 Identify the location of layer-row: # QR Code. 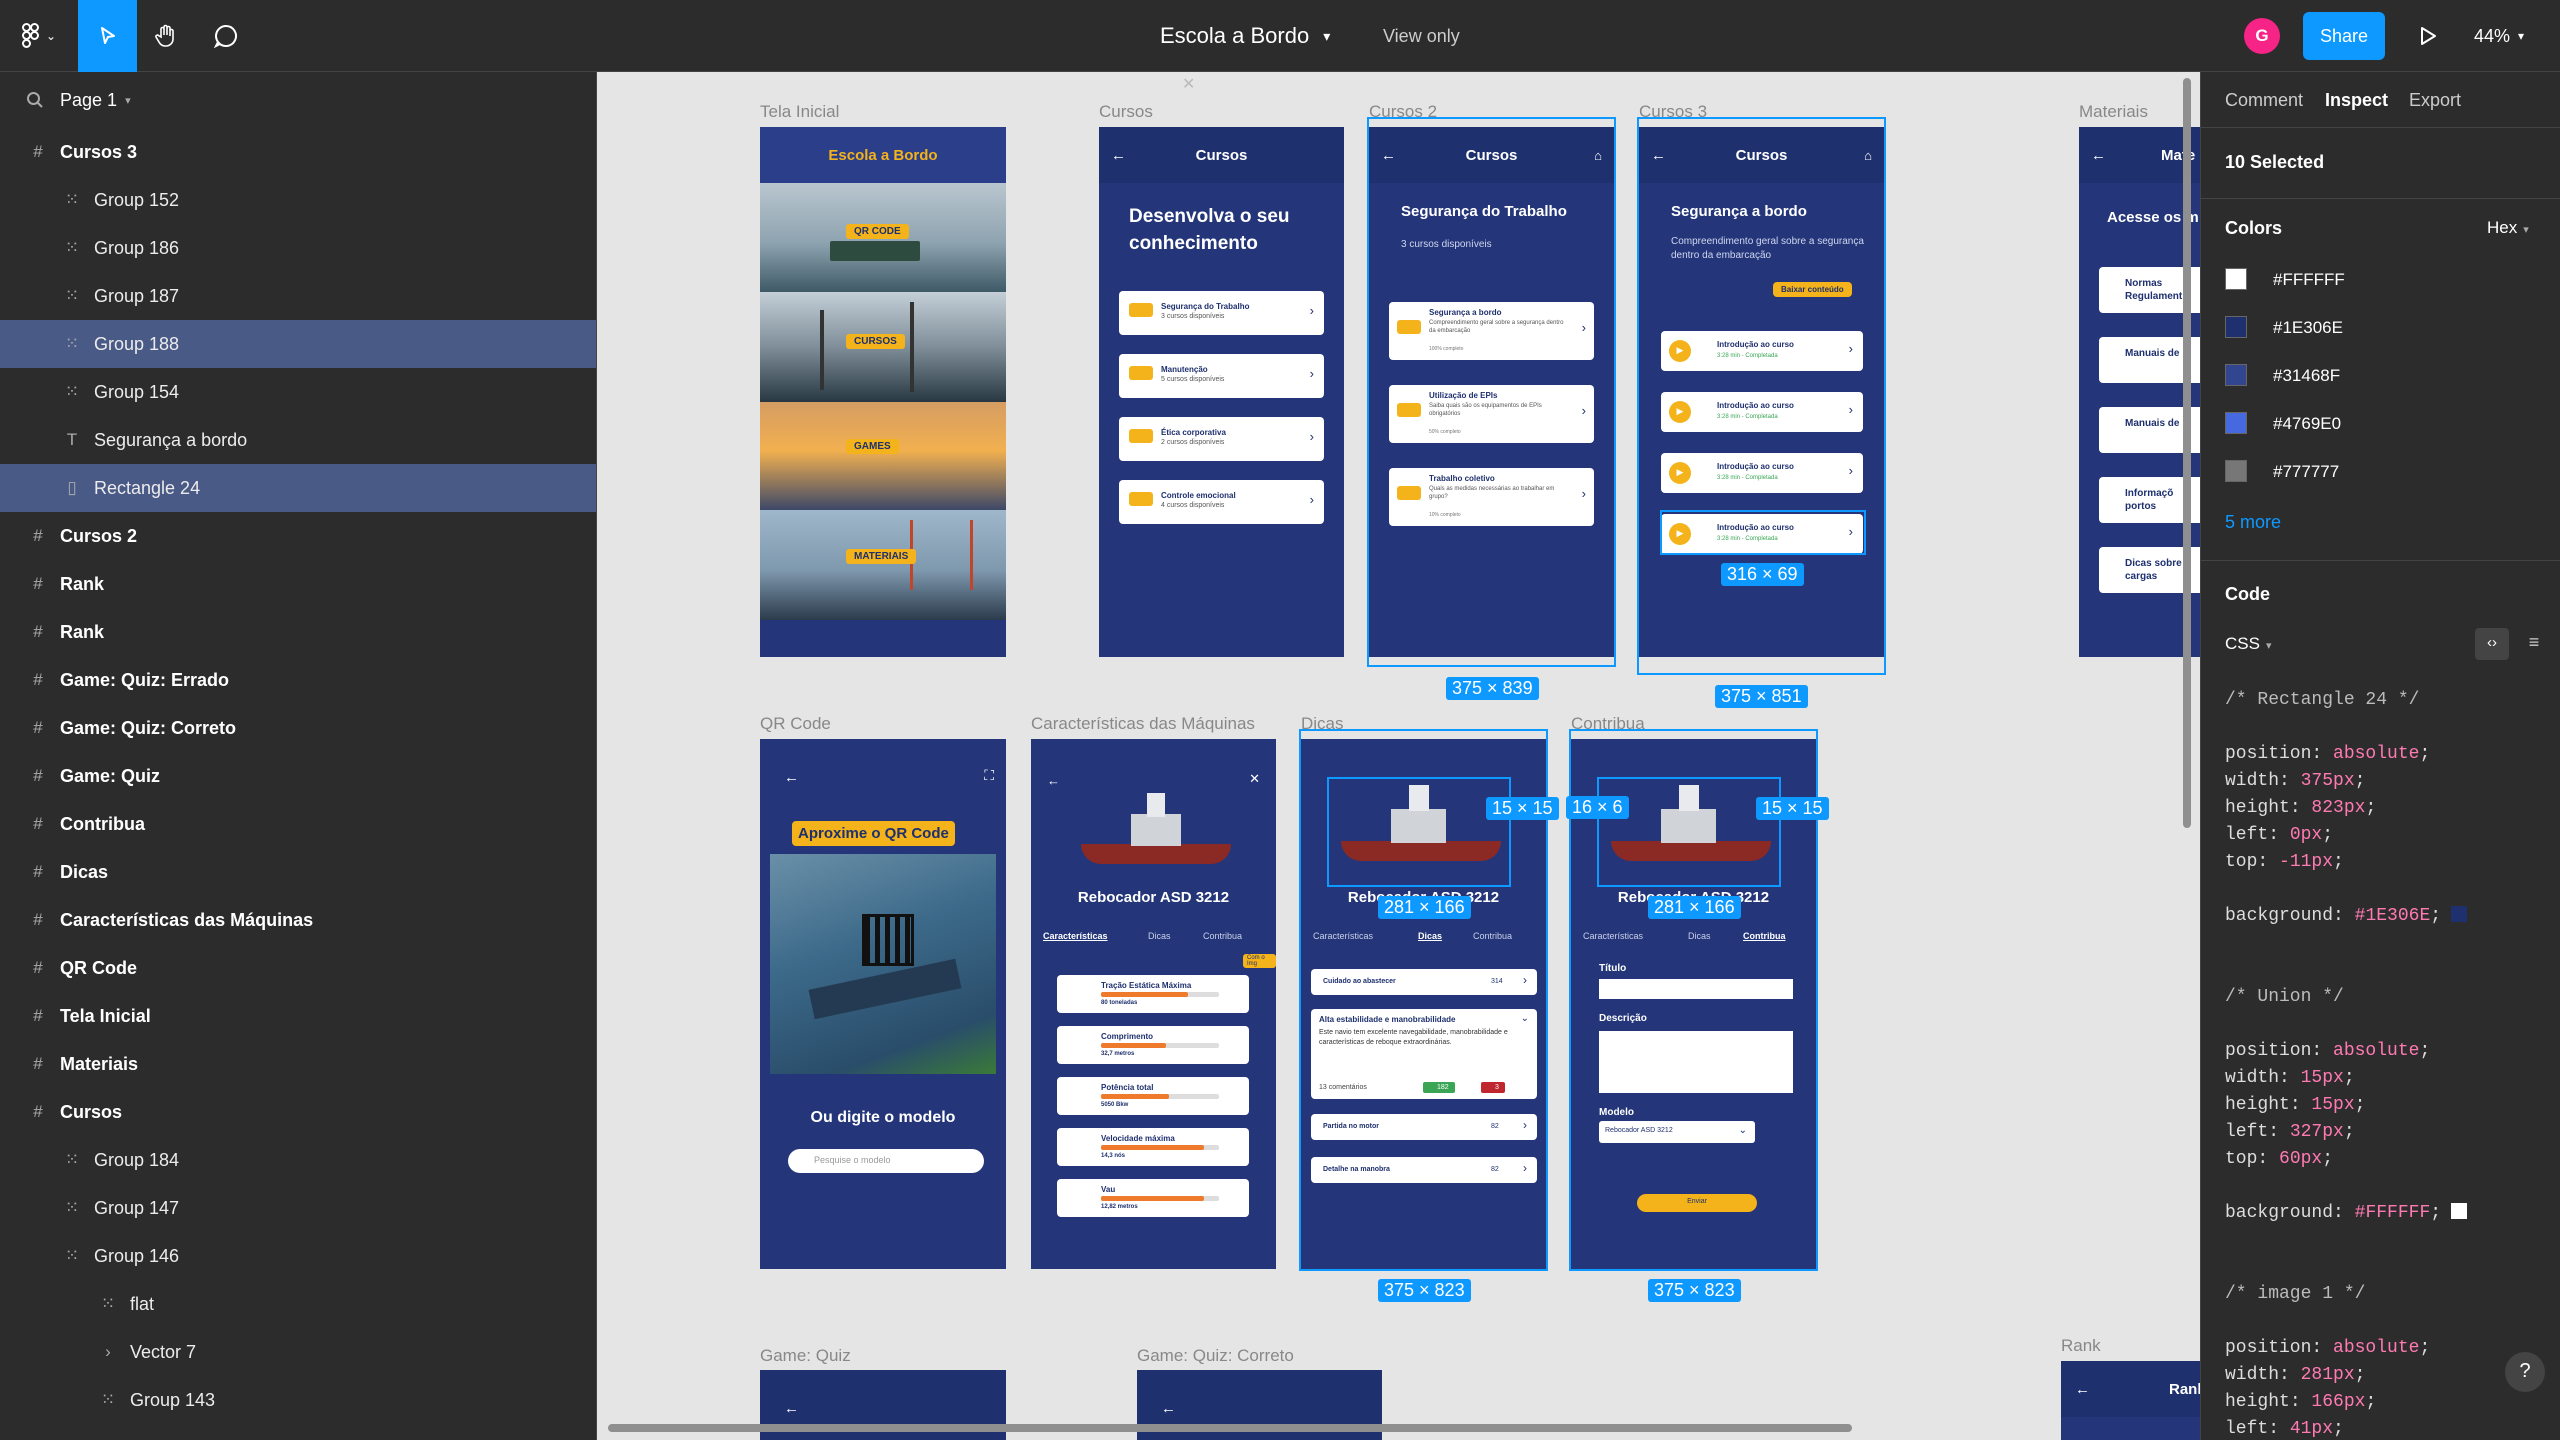
(298, 968).